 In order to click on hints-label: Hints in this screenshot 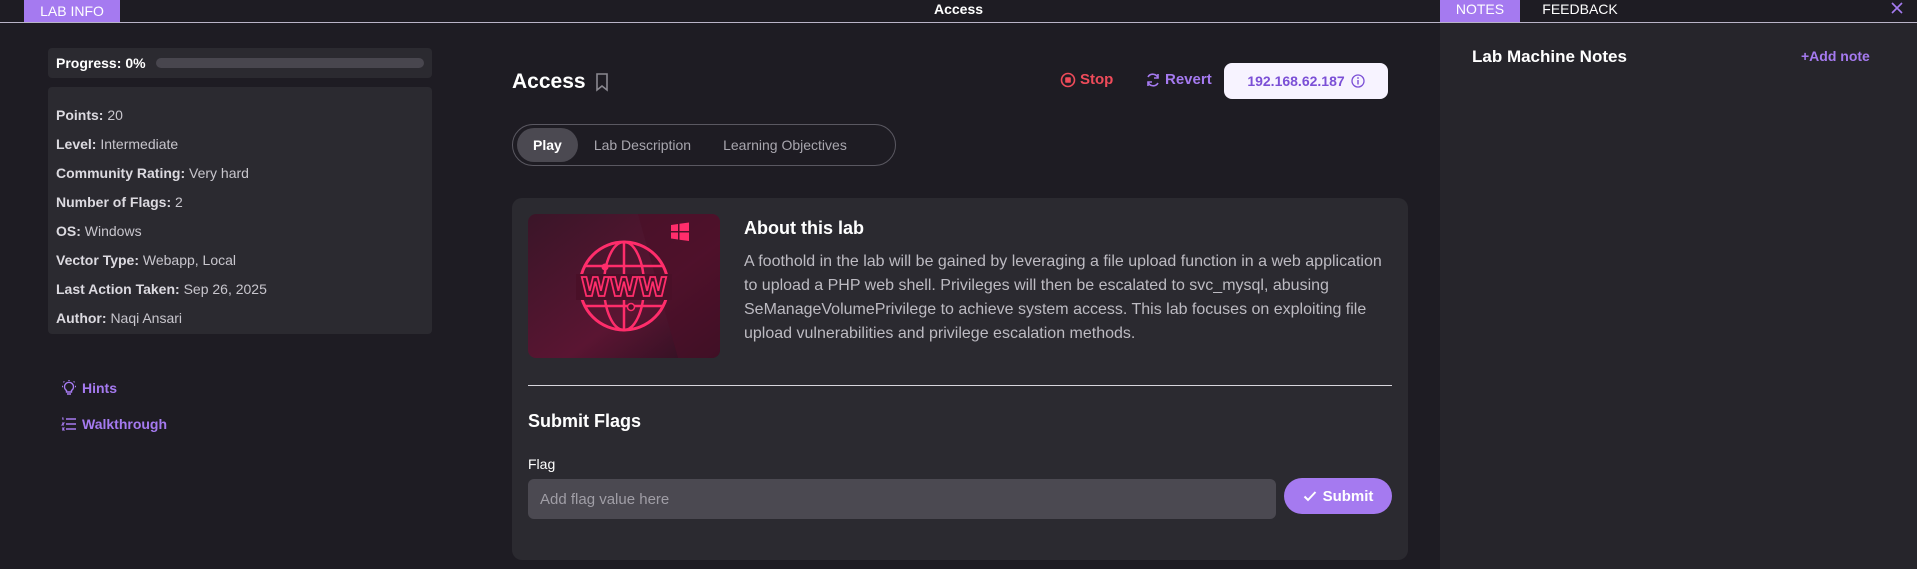, I will do `click(99, 388)`.